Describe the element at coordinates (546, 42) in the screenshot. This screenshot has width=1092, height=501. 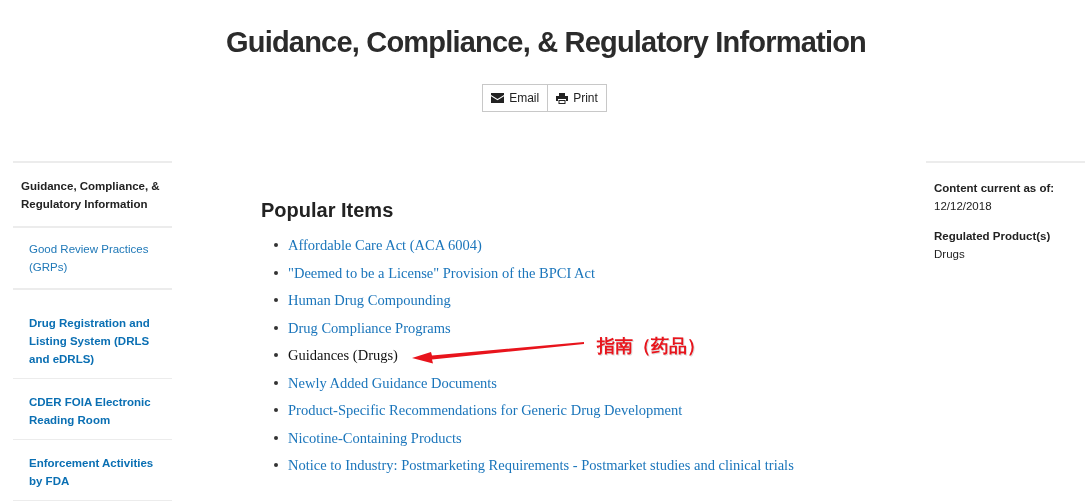
I see `page-title: Guidance, Compliance, & Regulatory Information` at that location.